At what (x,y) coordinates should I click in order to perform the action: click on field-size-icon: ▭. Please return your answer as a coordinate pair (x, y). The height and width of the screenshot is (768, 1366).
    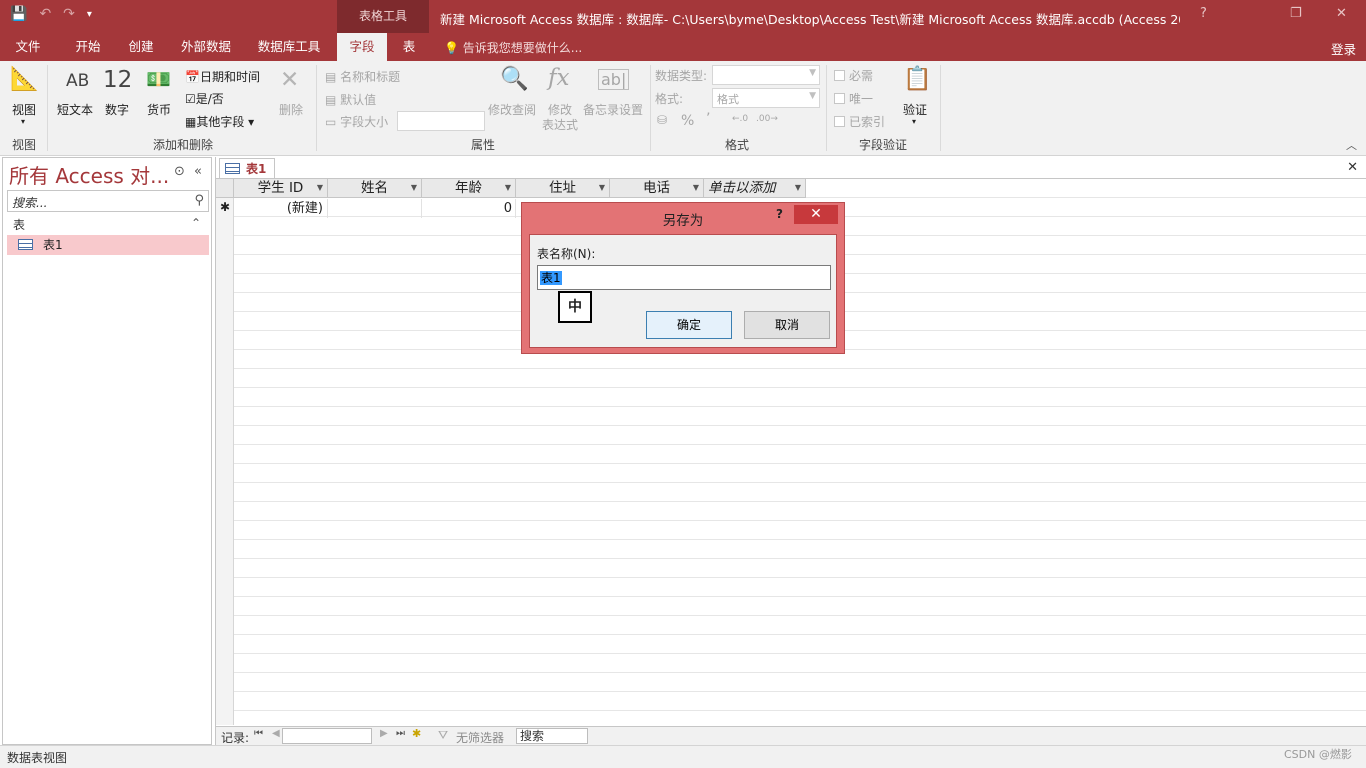
    Looking at the image, I should click on (333, 122).